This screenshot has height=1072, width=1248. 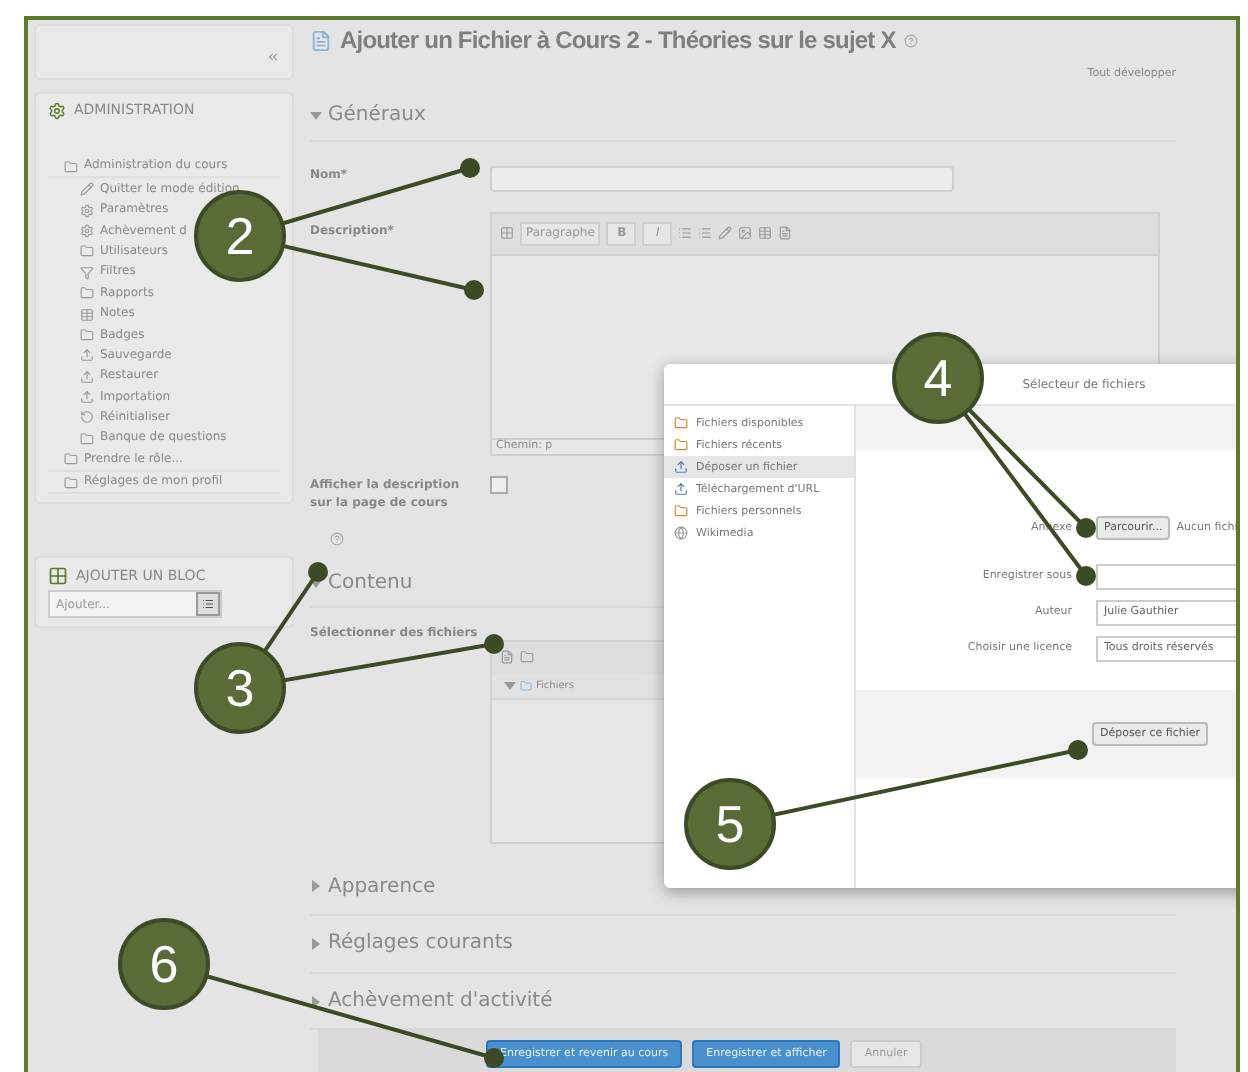 What do you see at coordinates (316, 1001) in the screenshot?
I see `caret-icon` at bounding box center [316, 1001].